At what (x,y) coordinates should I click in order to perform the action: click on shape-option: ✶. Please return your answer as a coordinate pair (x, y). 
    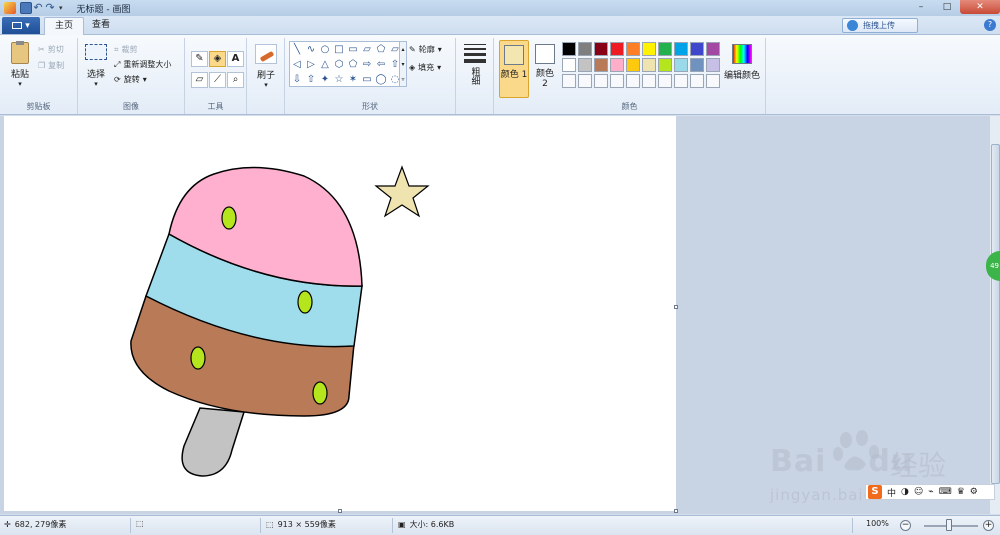
    Looking at the image, I should click on (353, 79).